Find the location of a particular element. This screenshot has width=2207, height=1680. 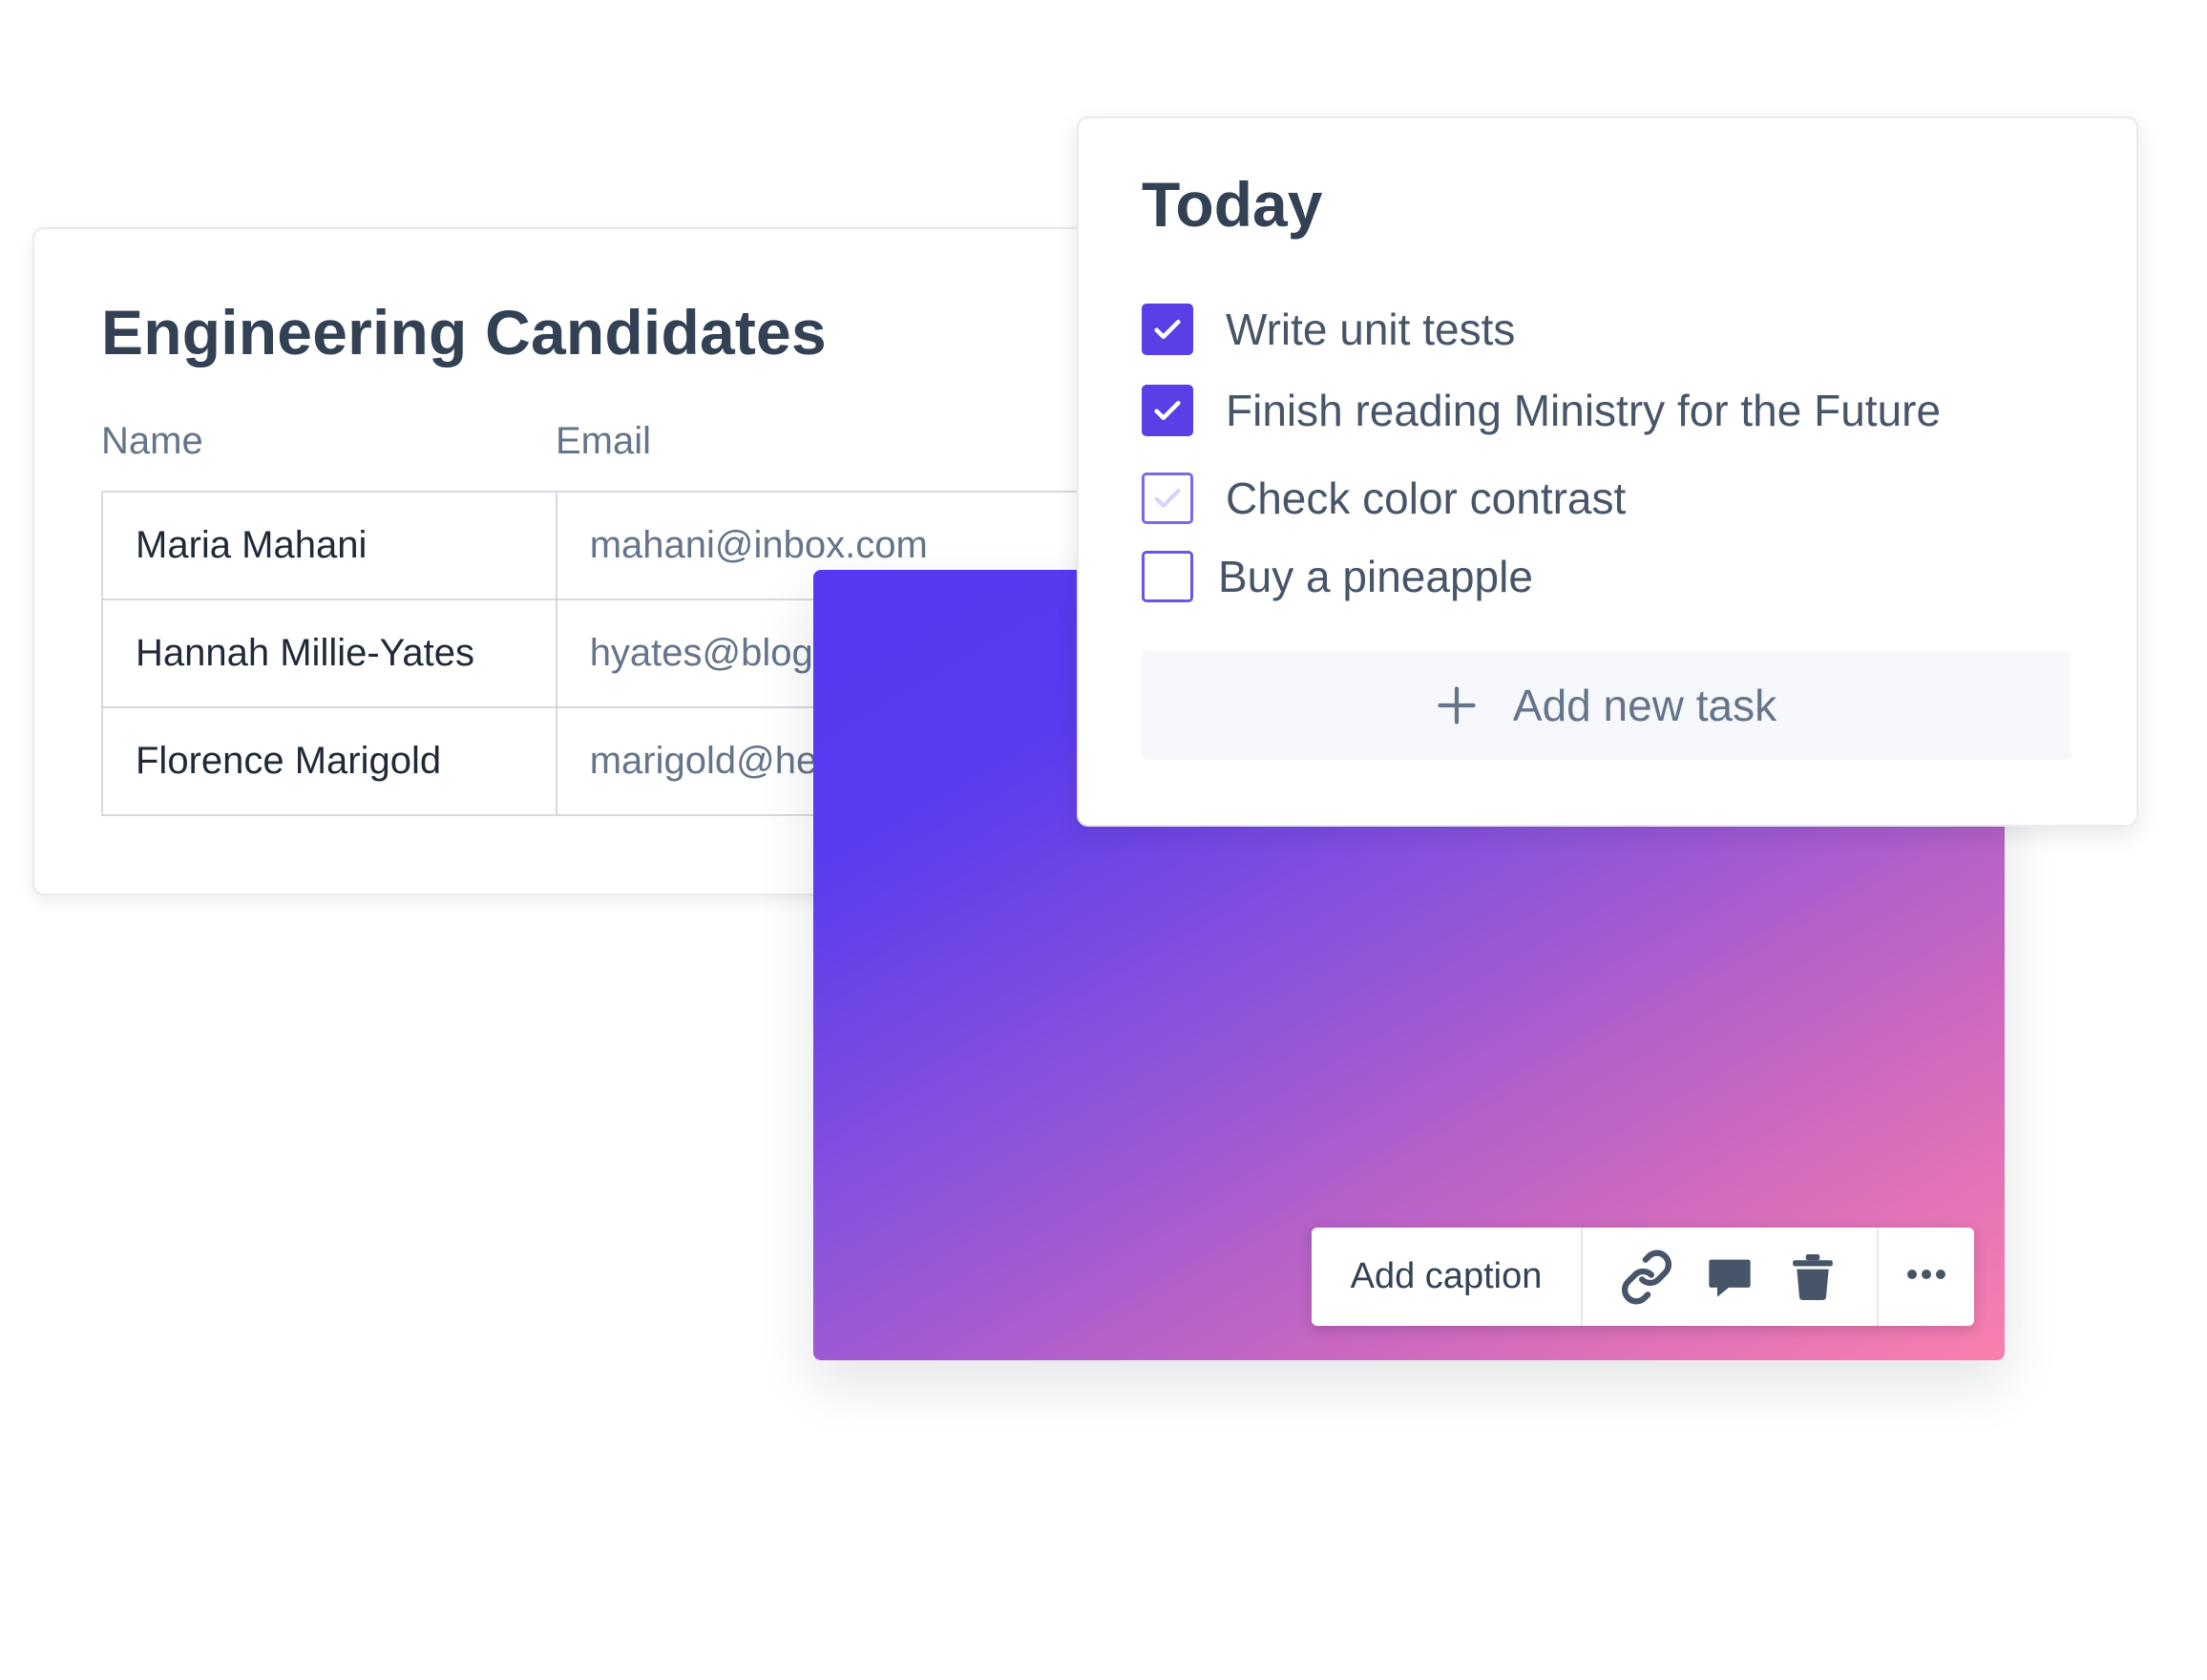

comment-icon is located at coordinates (1730, 1277).